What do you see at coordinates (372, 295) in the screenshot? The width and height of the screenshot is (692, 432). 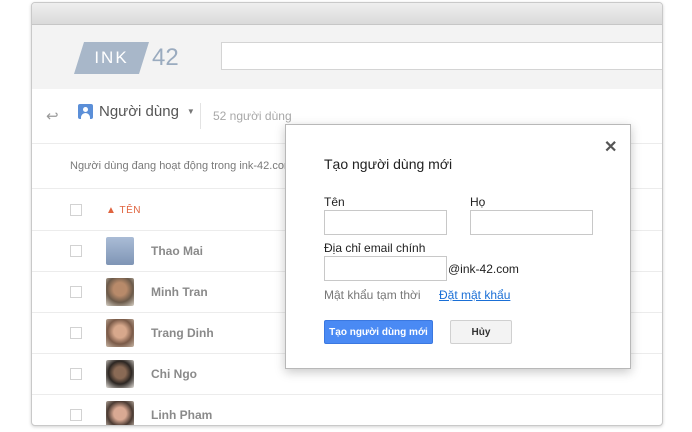 I see `temp-password-label: Mật khẩu tạm thời` at bounding box center [372, 295].